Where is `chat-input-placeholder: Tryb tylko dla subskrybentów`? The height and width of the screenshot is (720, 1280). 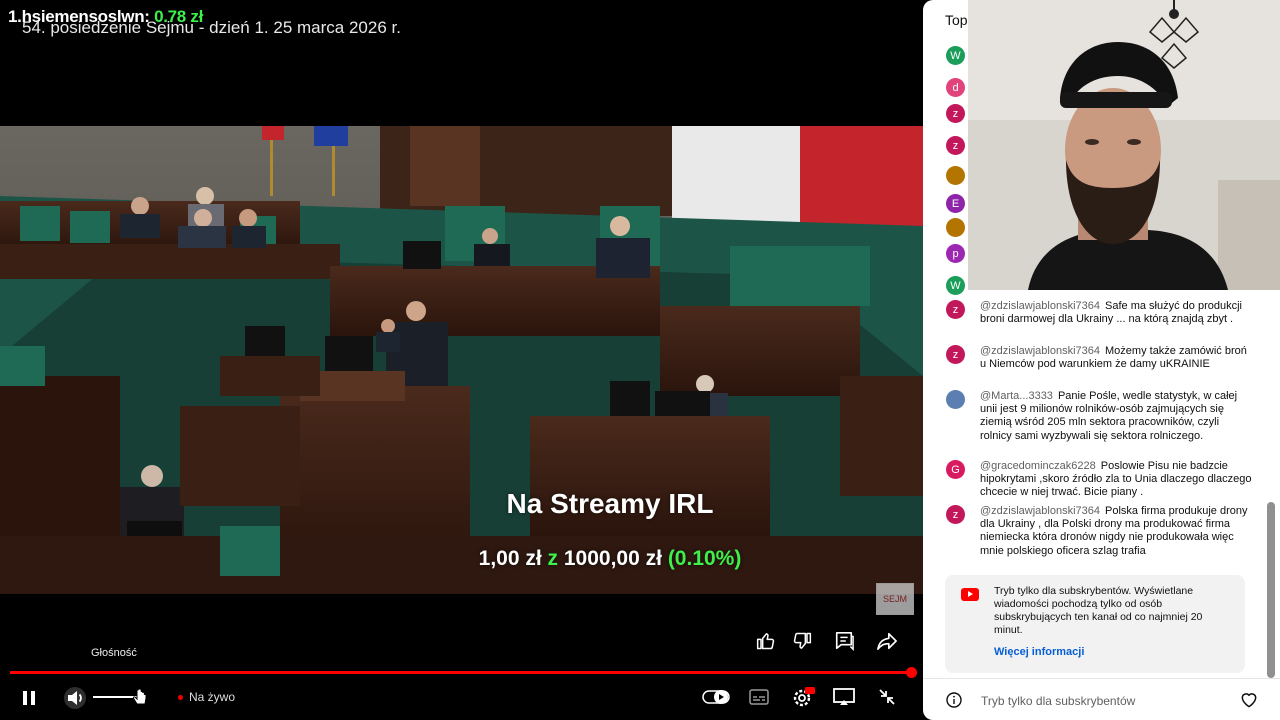
chat-input-placeholder: Tryb tylko dla subskrybentów is located at coordinates (1058, 701).